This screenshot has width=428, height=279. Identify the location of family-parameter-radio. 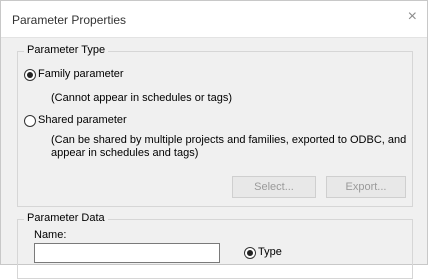
(30, 75).